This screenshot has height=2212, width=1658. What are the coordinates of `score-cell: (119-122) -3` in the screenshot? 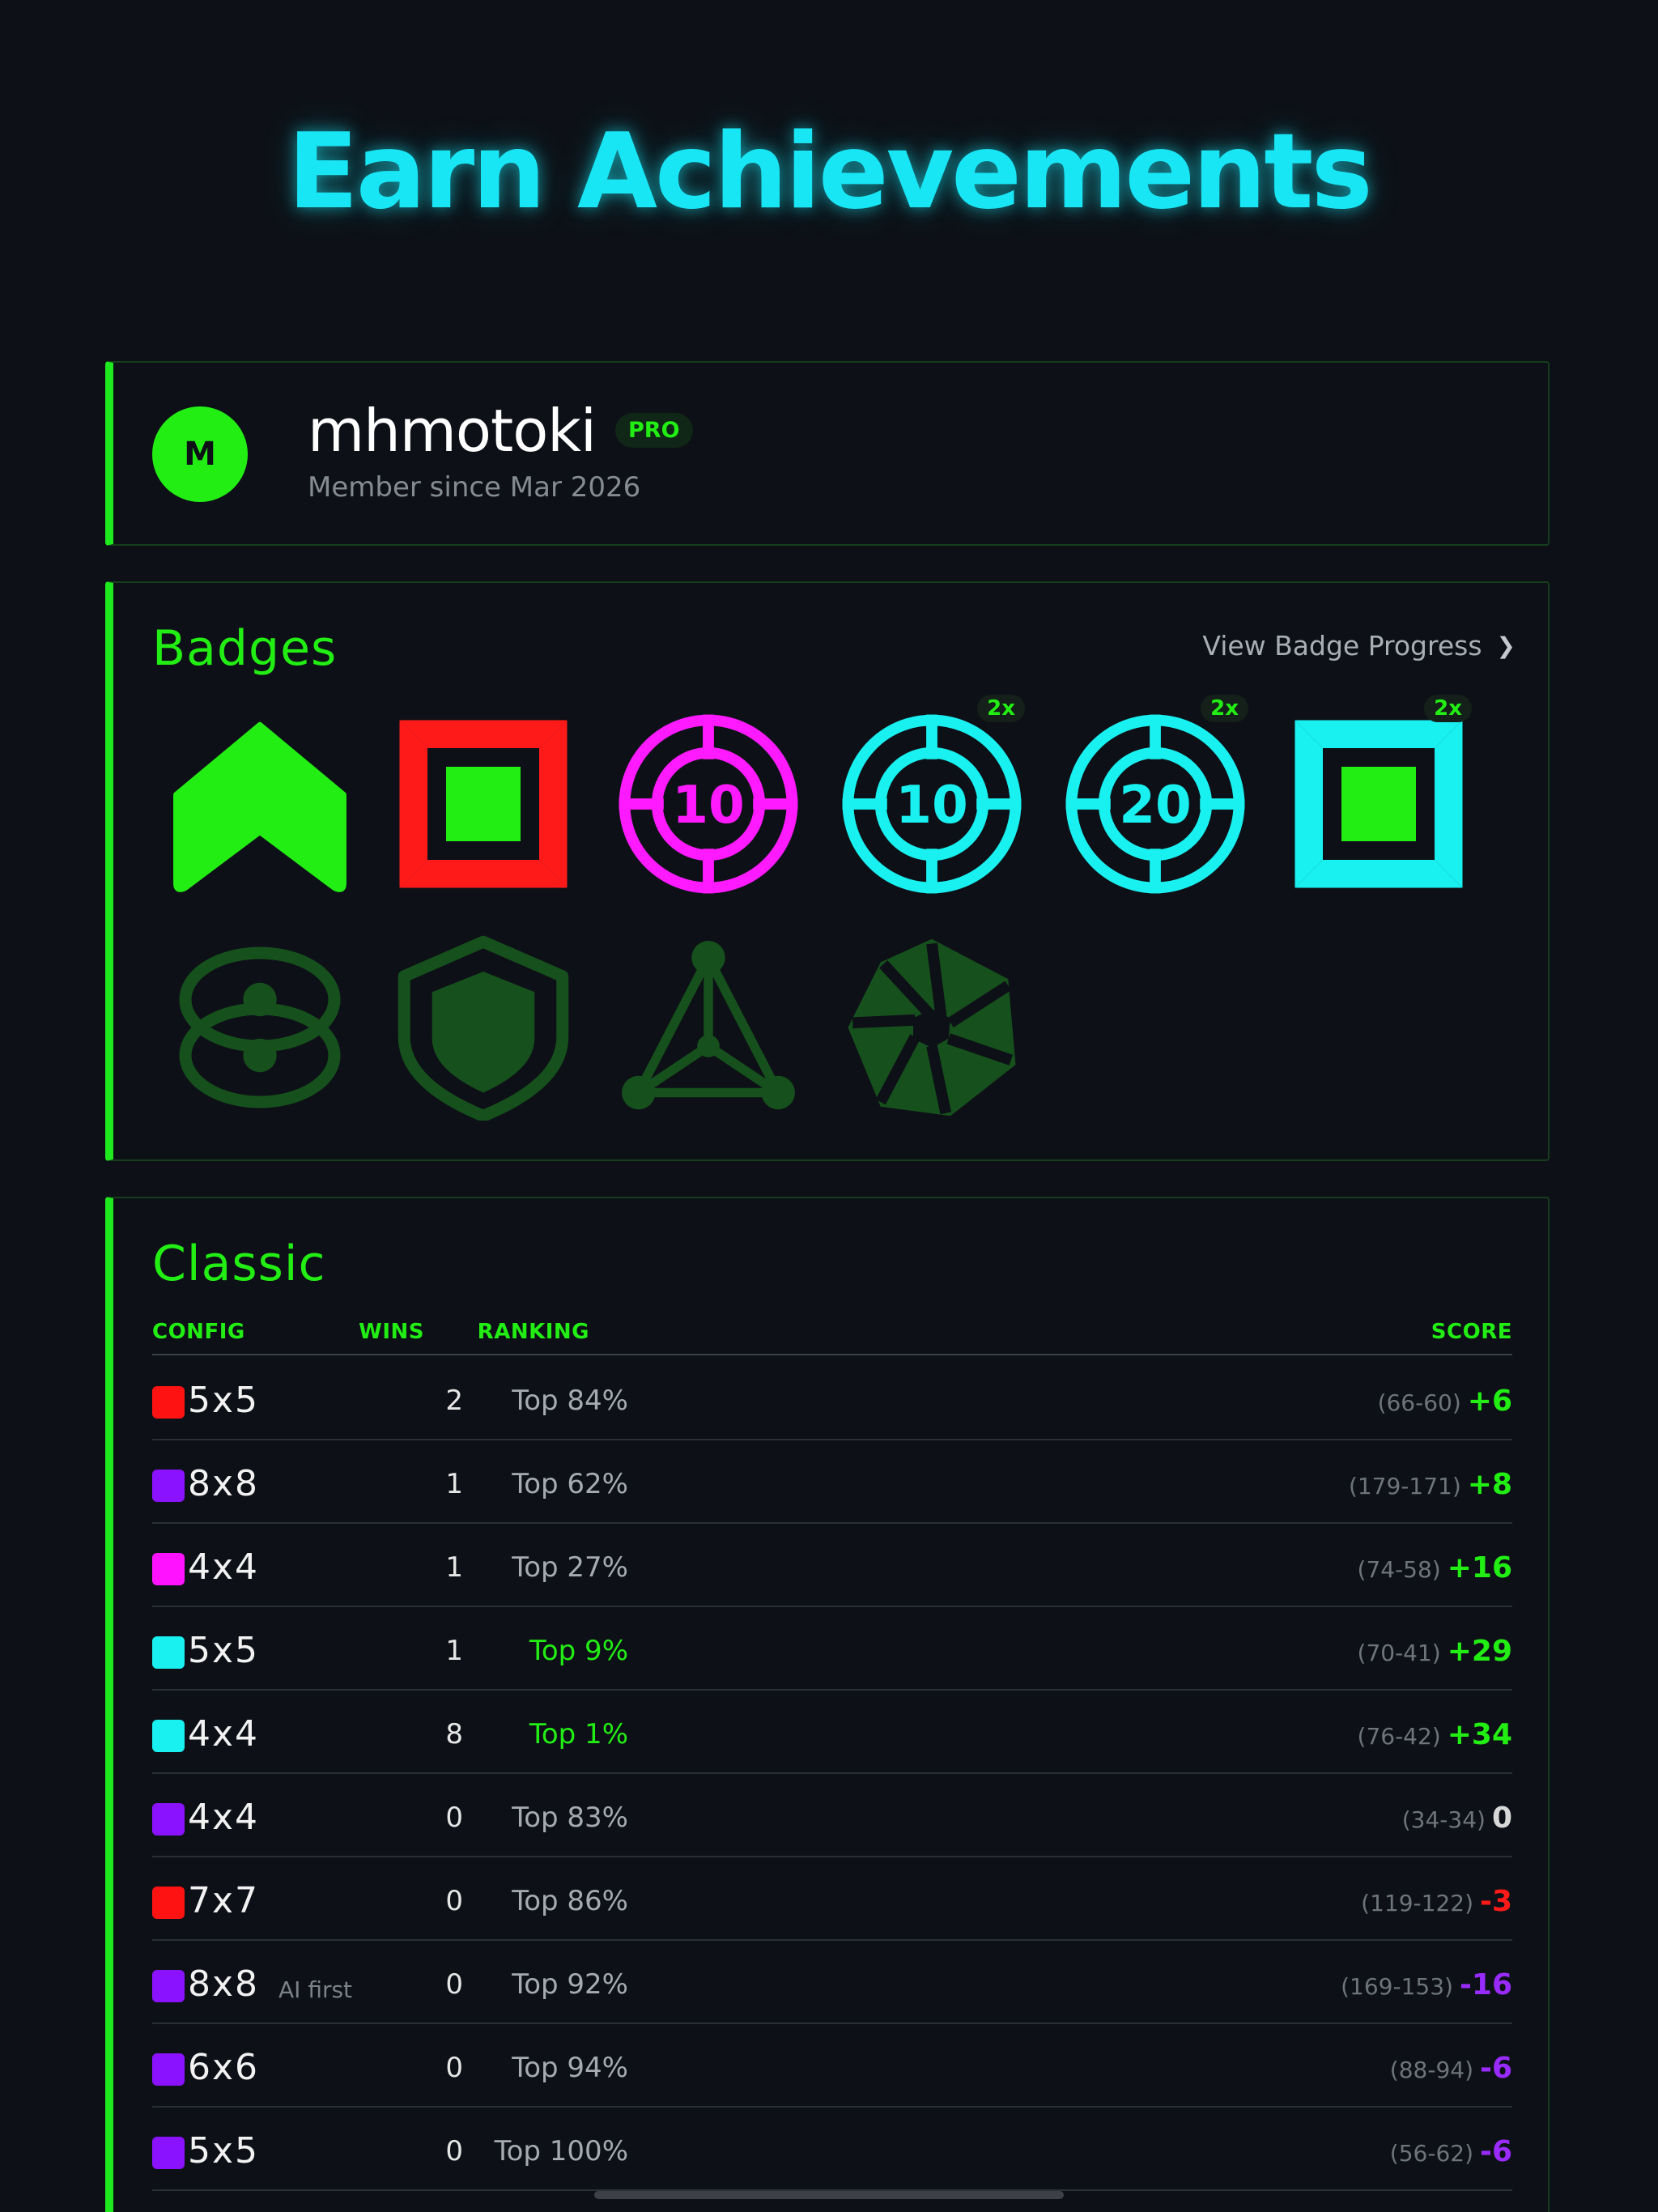 It's located at (1436, 1901).